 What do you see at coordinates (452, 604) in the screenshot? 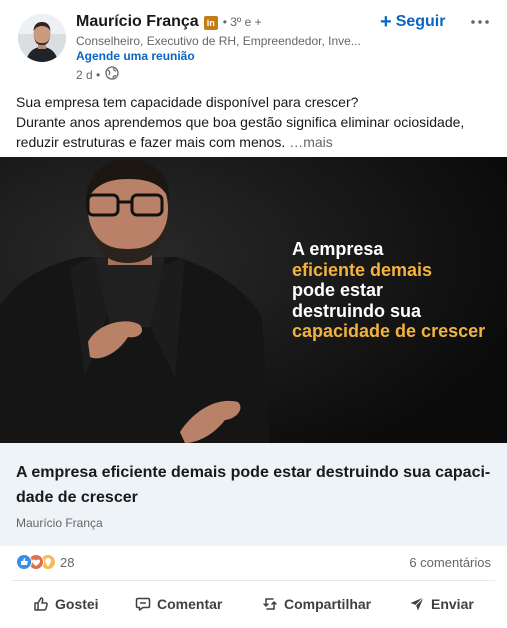
I see `send-label: Enviar` at bounding box center [452, 604].